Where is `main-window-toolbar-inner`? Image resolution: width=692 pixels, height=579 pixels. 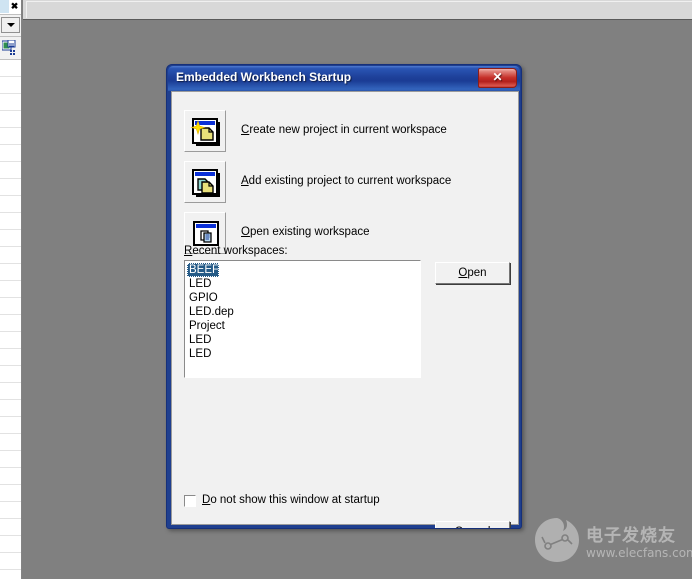 main-window-toolbar-inner is located at coordinates (359, 9).